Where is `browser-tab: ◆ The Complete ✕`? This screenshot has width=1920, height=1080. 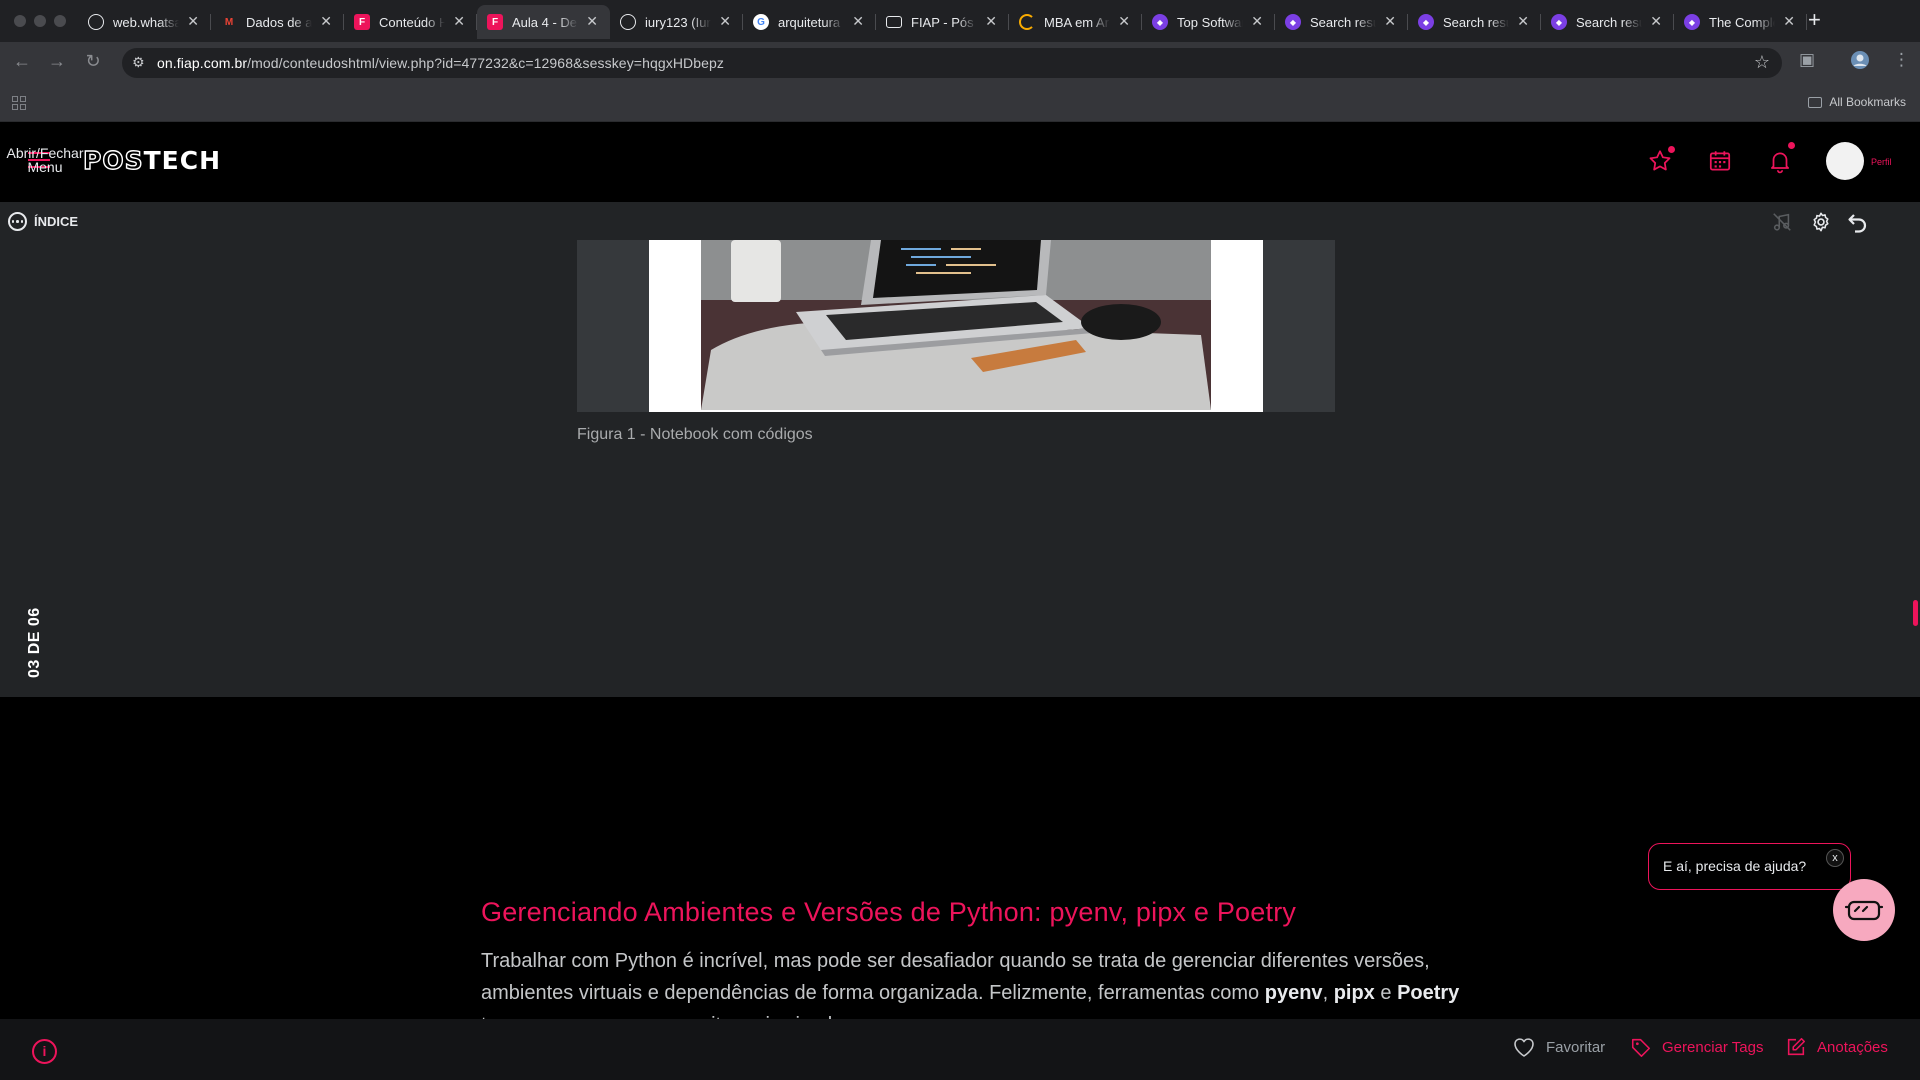
browser-tab: ◆ The Complete ✕ is located at coordinates (1740, 22).